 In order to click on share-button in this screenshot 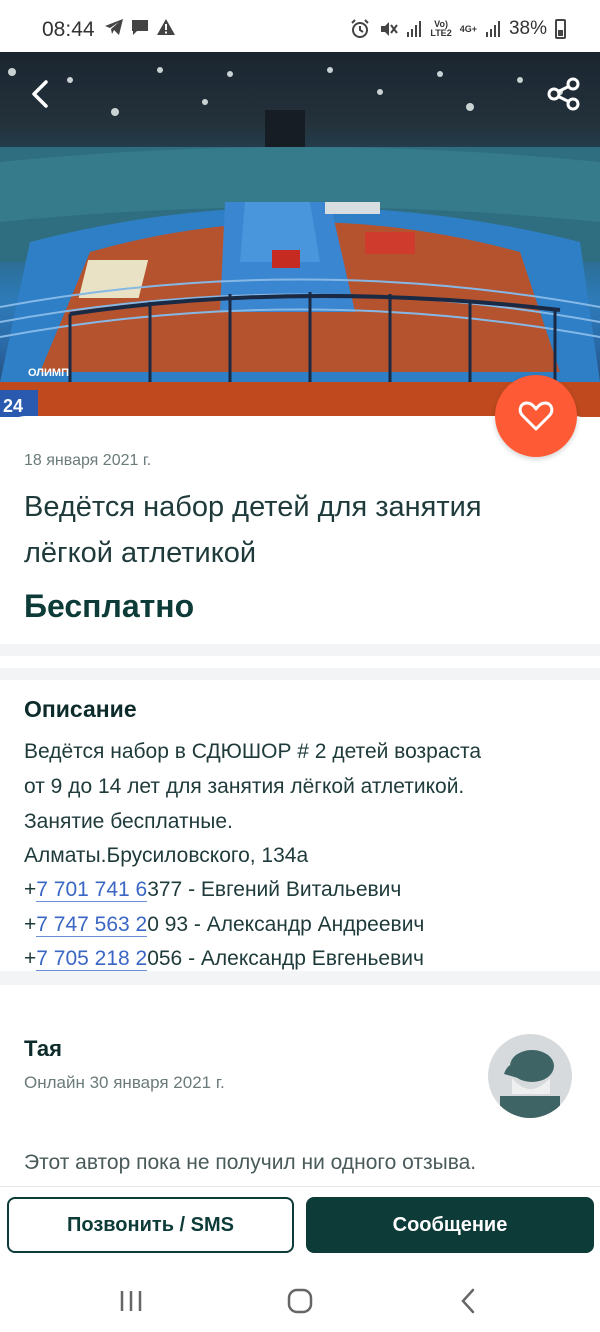, I will do `click(564, 94)`.